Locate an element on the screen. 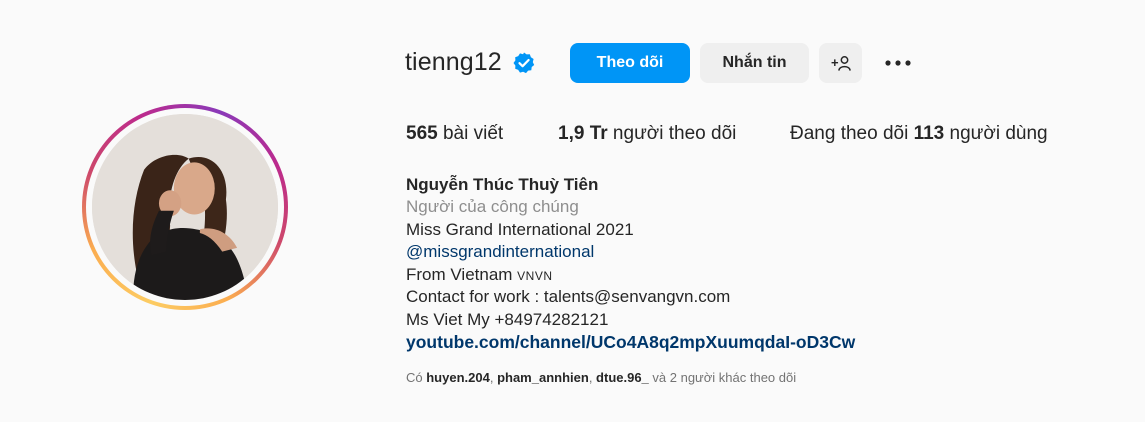 The width and height of the screenshot is (1145, 422). avatar-photo-illustration is located at coordinates (185, 207).